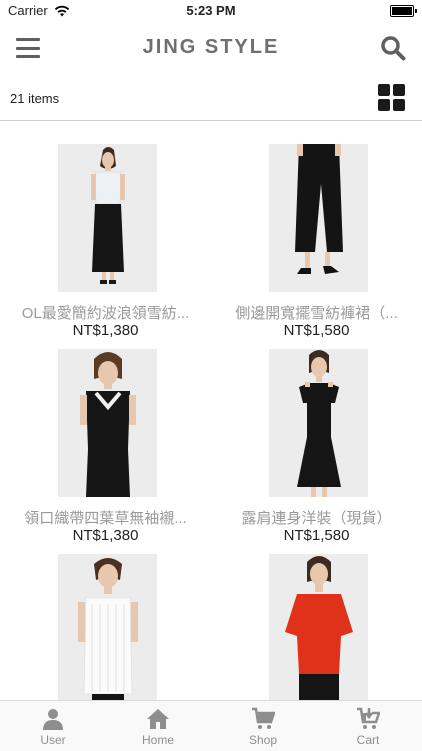 The height and width of the screenshot is (751, 422). What do you see at coordinates (157, 740) in the screenshot?
I see `tab-label: Home` at bounding box center [157, 740].